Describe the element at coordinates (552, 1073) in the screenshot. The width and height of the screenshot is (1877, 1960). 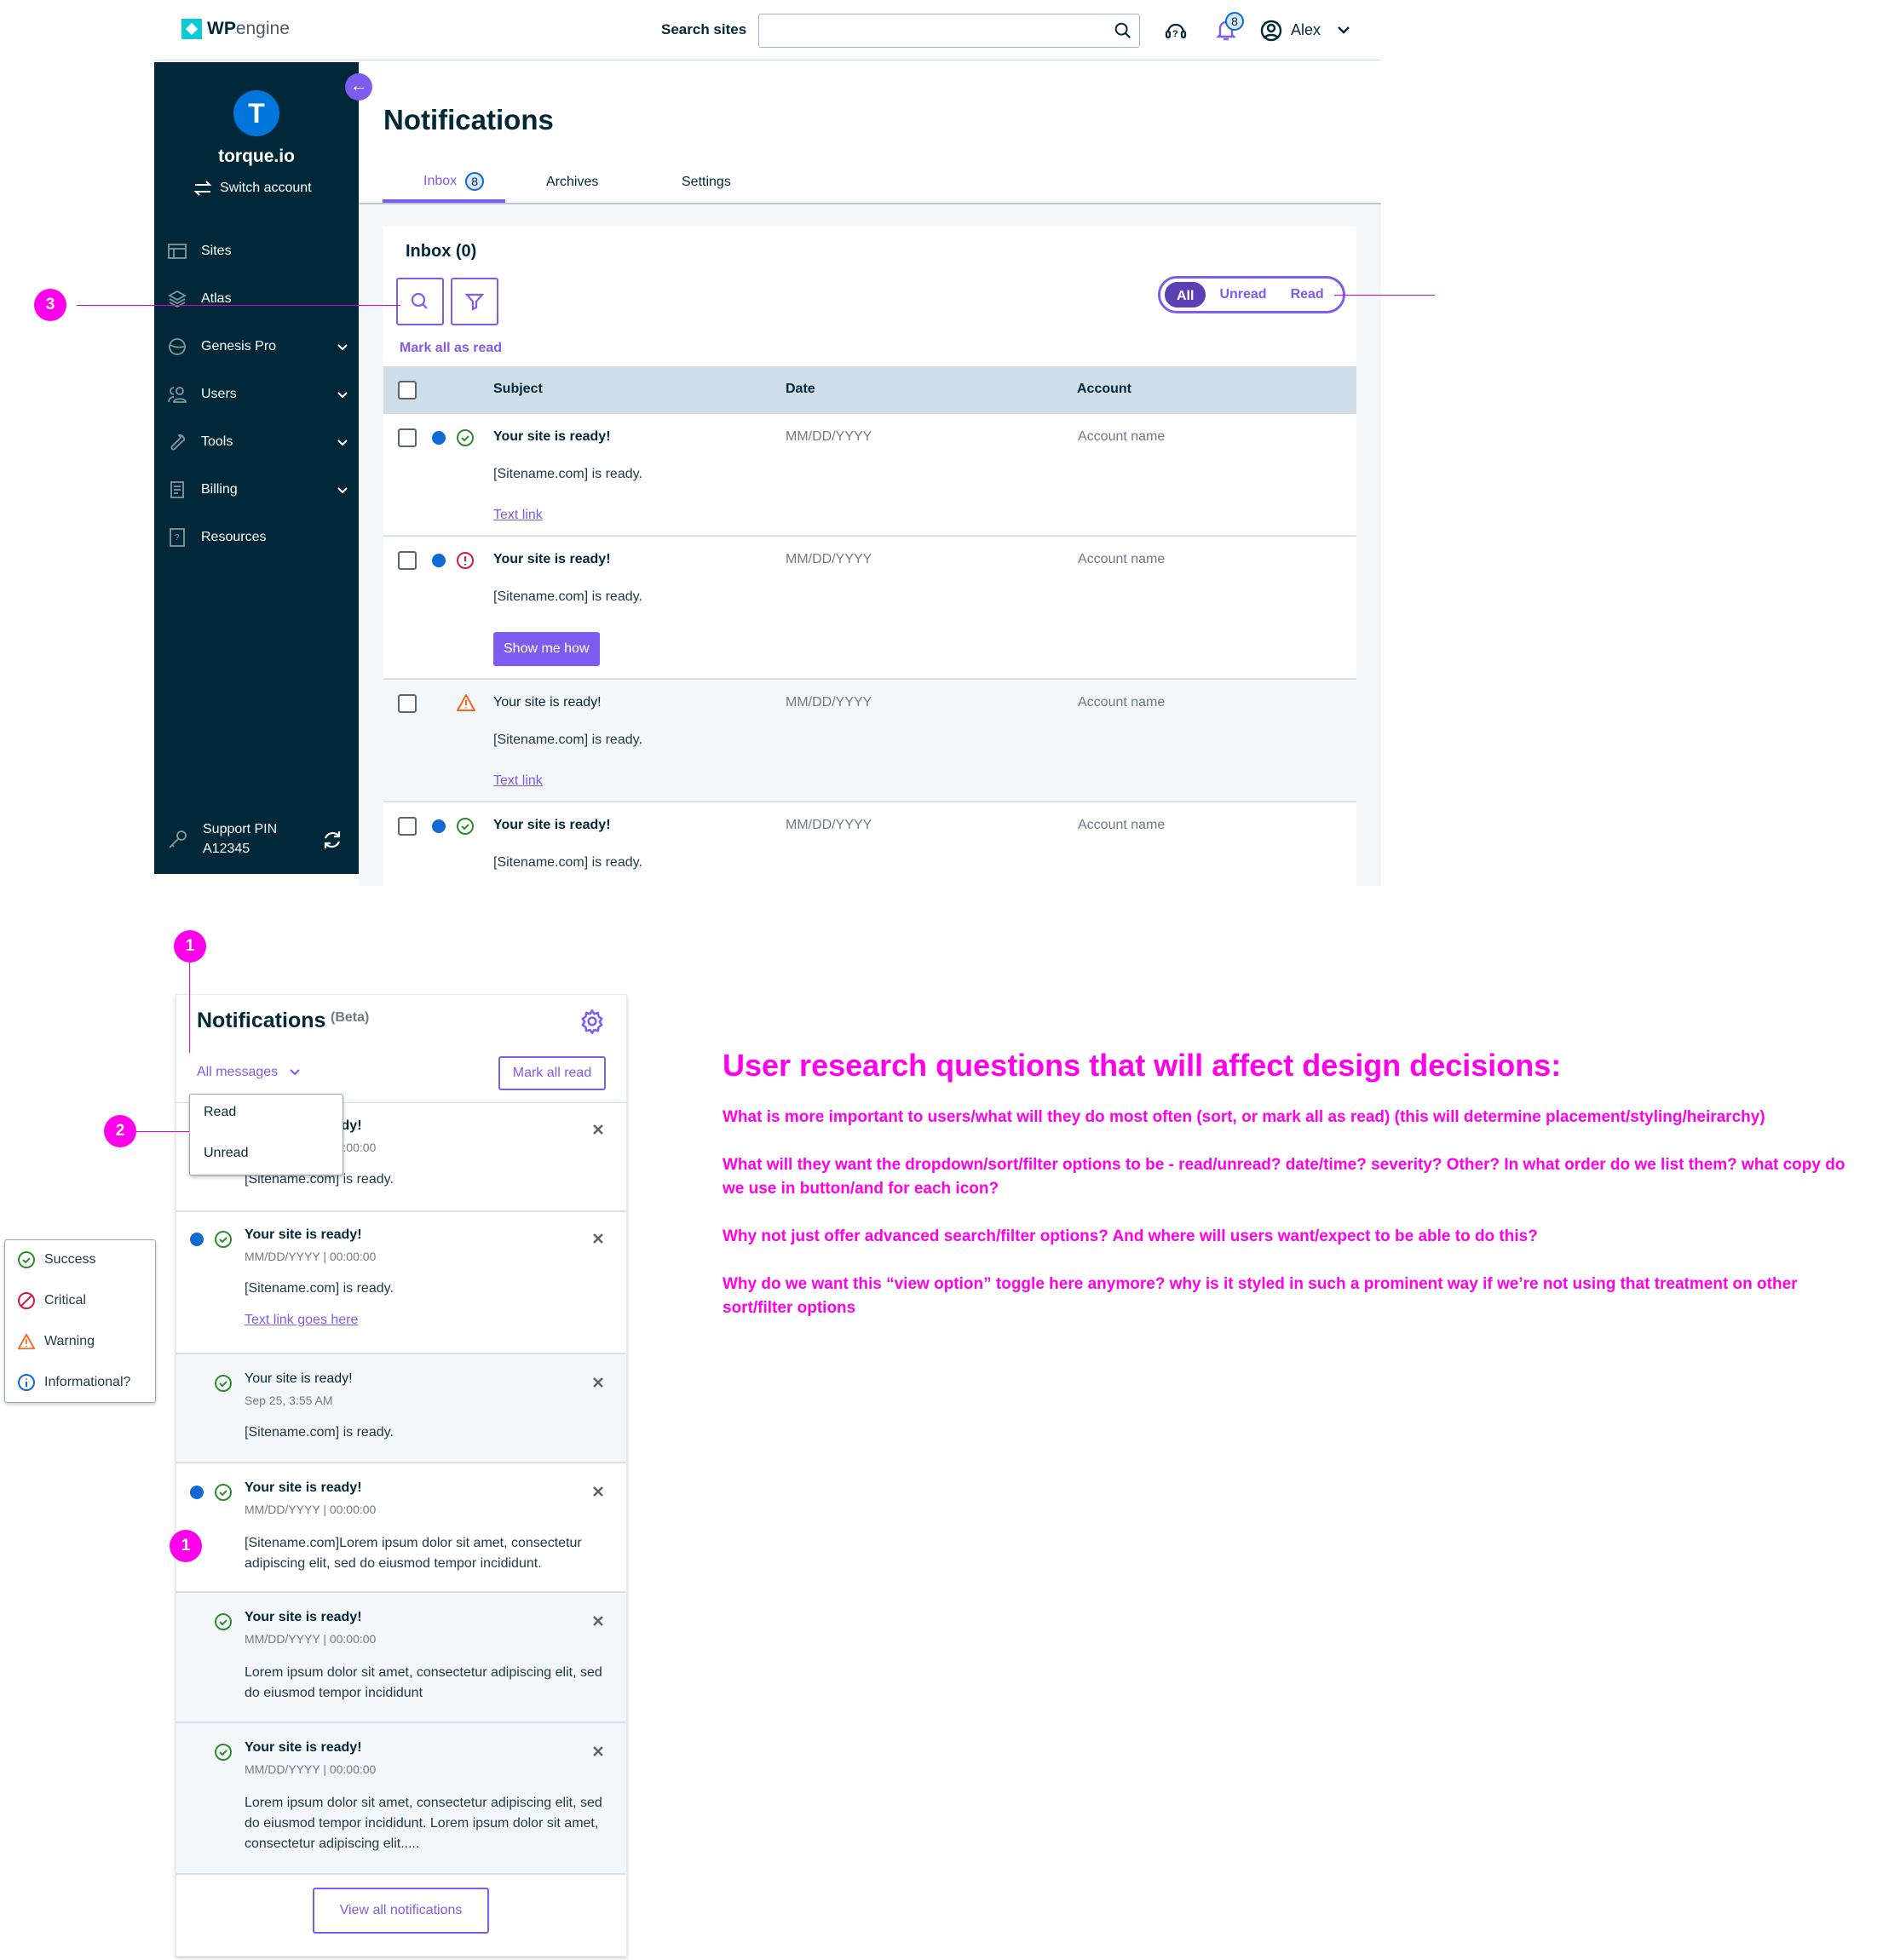
I see `mark-all-read-button: Mark all read` at that location.